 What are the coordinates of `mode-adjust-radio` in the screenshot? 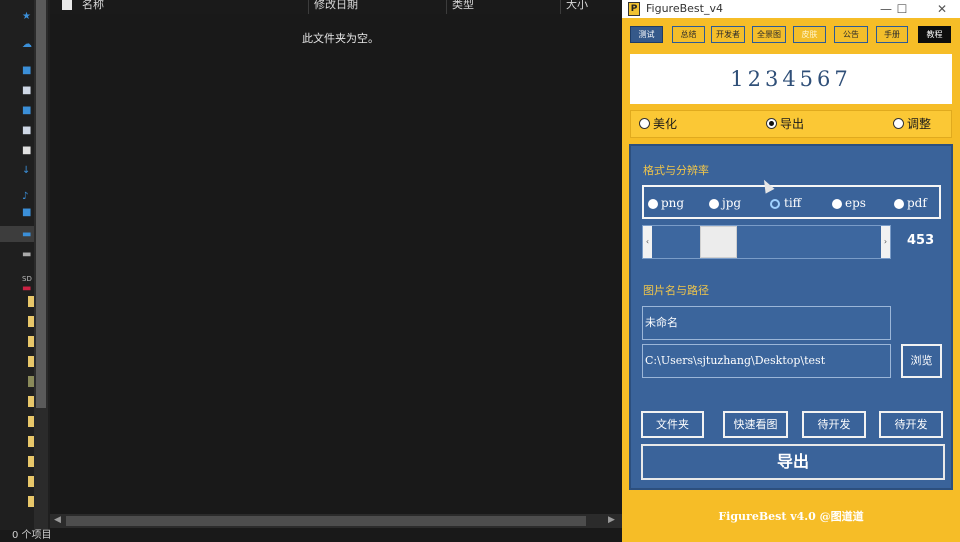 It's located at (898, 123).